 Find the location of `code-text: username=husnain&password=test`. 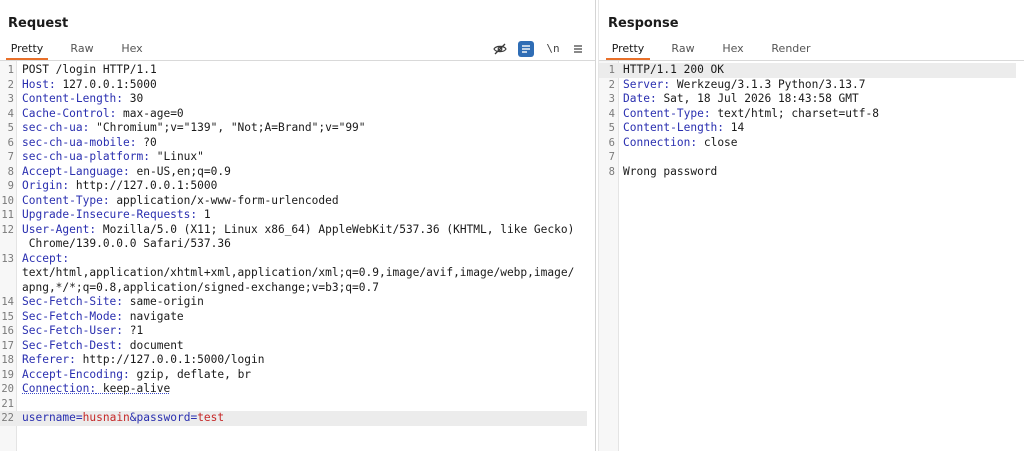

code-text: username=husnain&password=test is located at coordinates (123, 418).